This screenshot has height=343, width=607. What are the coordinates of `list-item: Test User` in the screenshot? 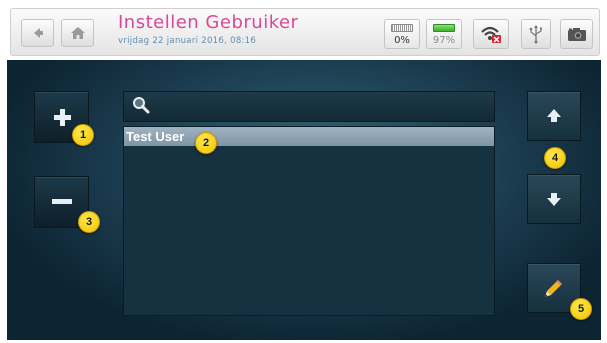 It's located at (309, 136).